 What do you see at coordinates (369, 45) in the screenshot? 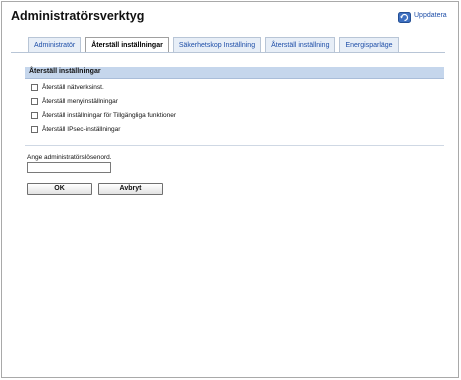
I see `tab-energy-saver: Energisparläge` at bounding box center [369, 45].